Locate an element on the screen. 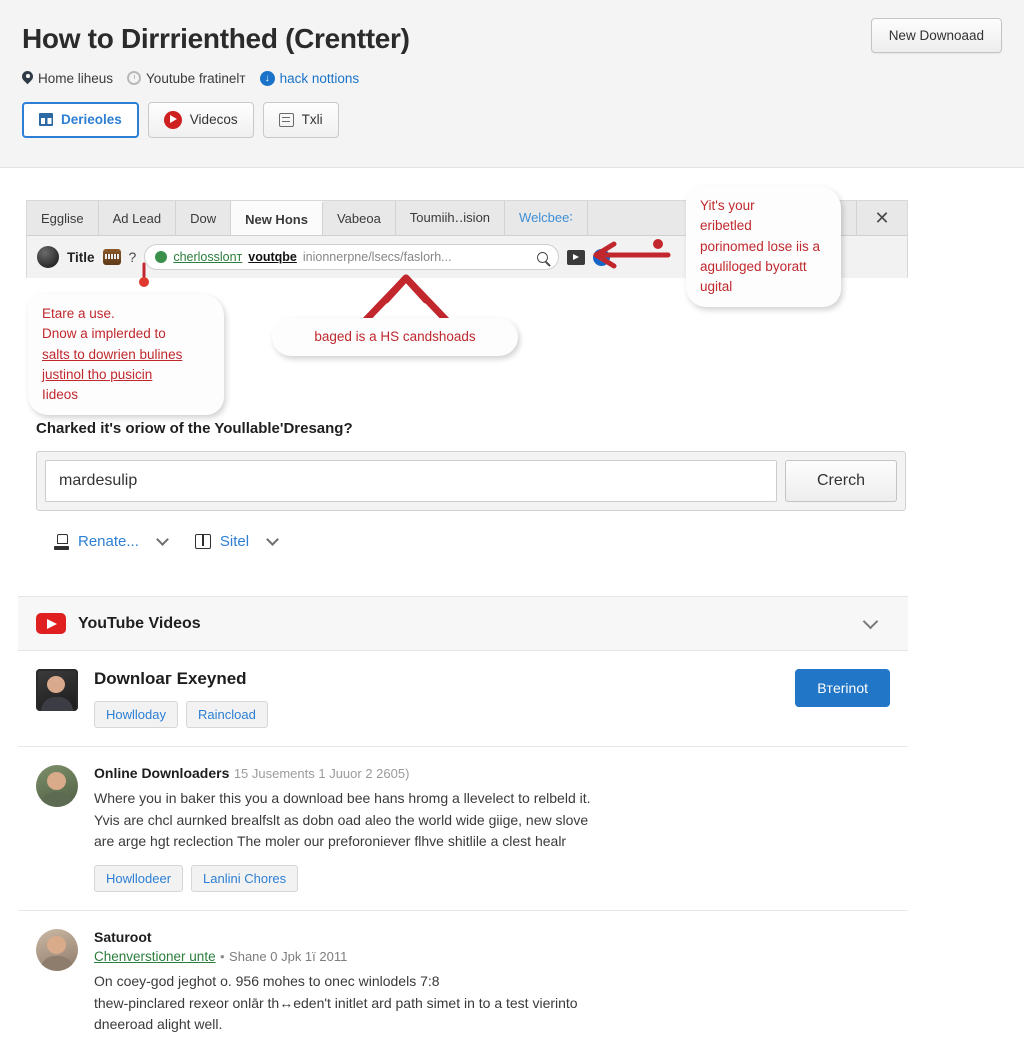 The width and height of the screenshot is (1024, 1054). tab-label: Tхlі is located at coordinates (312, 120).